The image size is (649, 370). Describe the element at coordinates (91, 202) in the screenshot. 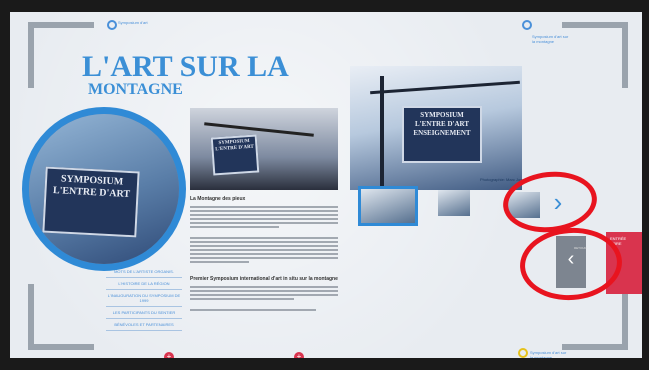

I see `circle-sign: SYMPOSIUM L'ENTRE D'ART` at that location.